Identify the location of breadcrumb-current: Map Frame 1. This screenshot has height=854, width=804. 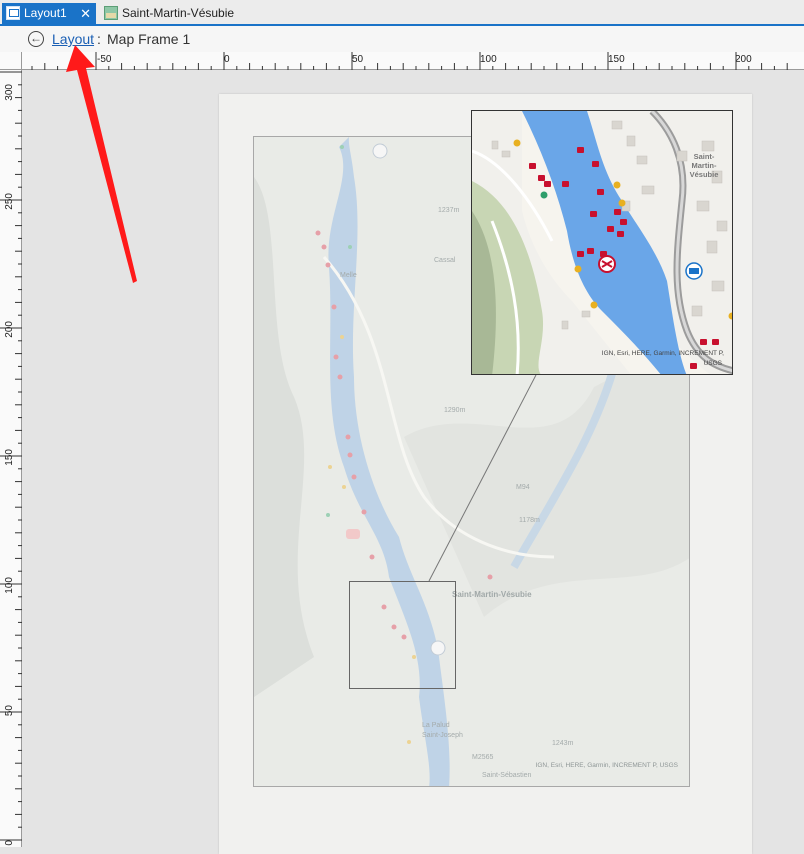
(149, 39).